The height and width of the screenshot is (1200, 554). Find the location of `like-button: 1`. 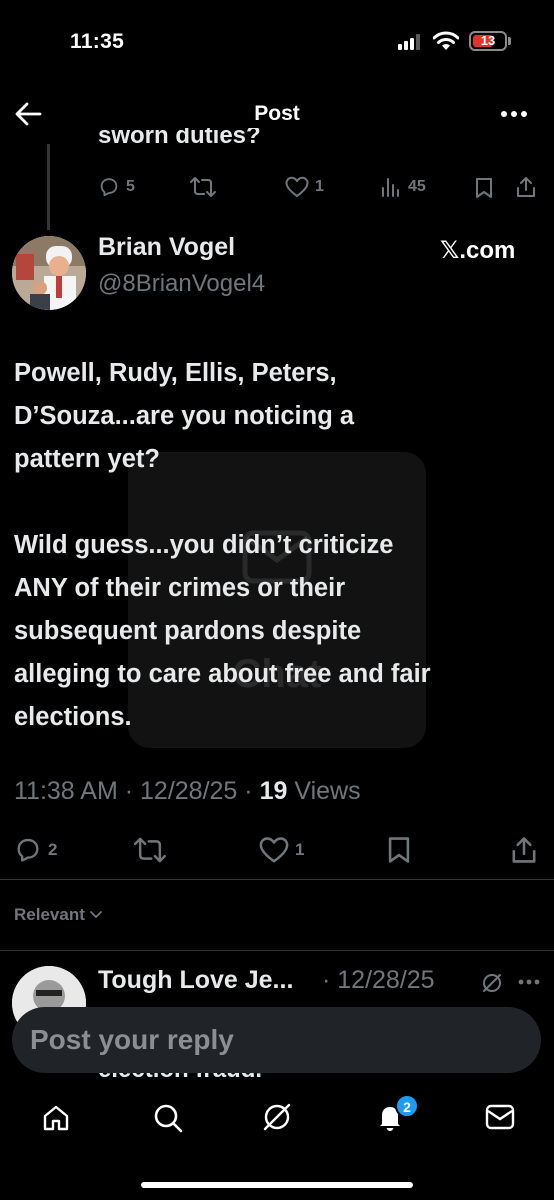

like-button: 1 is located at coordinates (281, 850).